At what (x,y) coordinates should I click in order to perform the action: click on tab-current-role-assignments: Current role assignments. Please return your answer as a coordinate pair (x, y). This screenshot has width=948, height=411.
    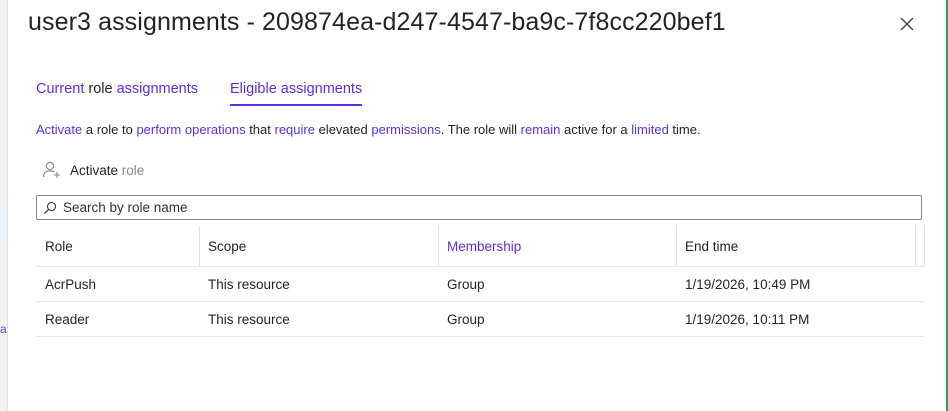
    Looking at the image, I should click on (117, 92).